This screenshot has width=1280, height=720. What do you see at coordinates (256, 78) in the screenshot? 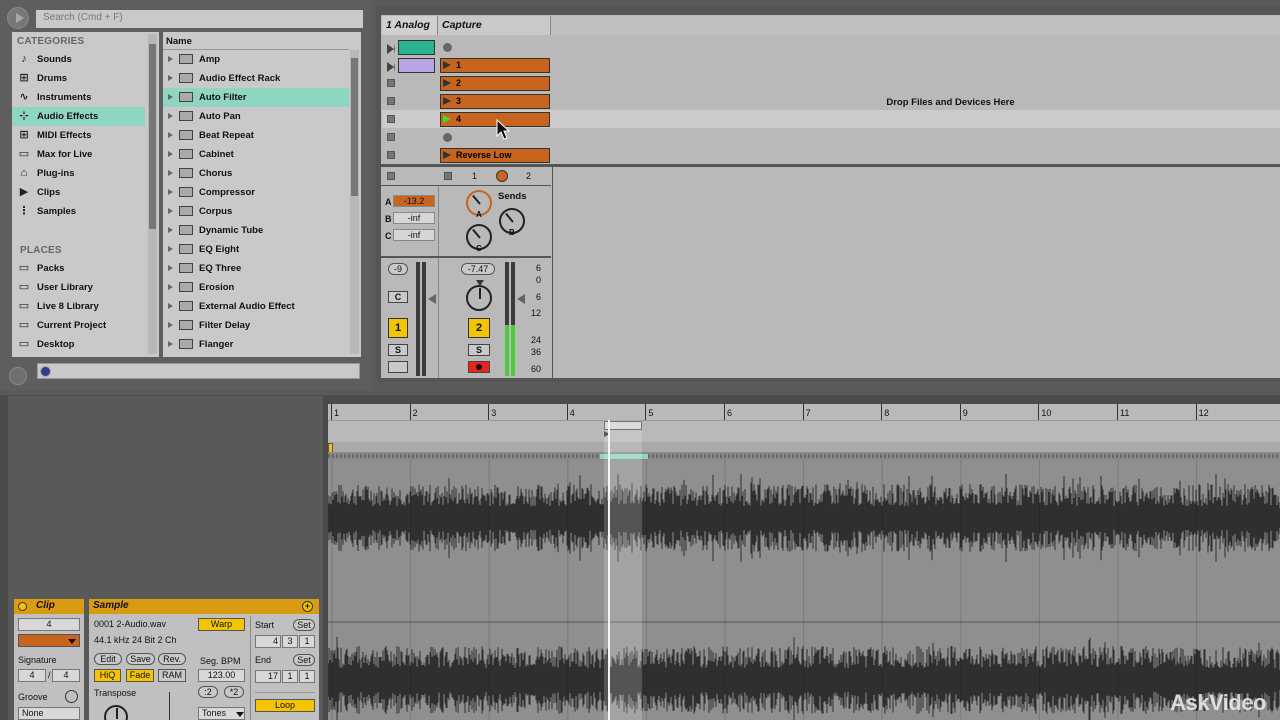
I see `browser-item: Audio Effect Rack` at bounding box center [256, 78].